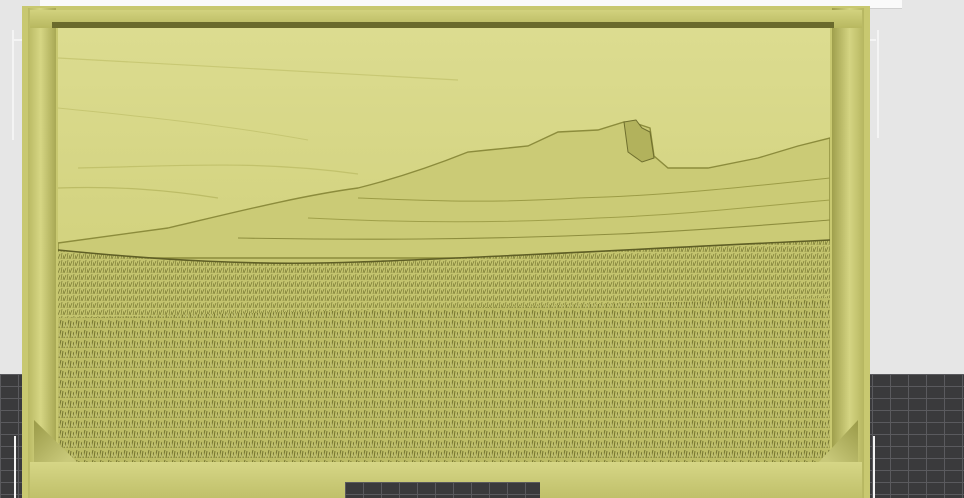 The image size is (964, 498). I want to click on print-bed-grid-right, so click(909, 436).